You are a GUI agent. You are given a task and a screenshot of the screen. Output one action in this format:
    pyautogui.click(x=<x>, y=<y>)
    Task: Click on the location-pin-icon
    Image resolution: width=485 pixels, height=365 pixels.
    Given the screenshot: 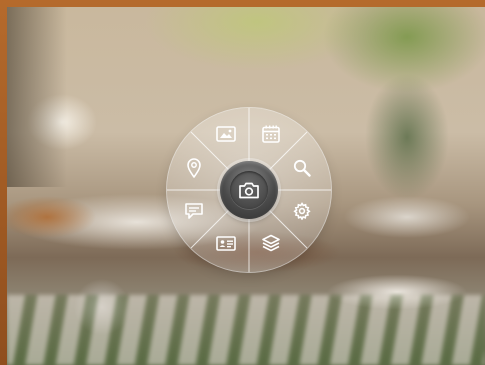 What is the action you would take?
    pyautogui.click(x=194, y=168)
    